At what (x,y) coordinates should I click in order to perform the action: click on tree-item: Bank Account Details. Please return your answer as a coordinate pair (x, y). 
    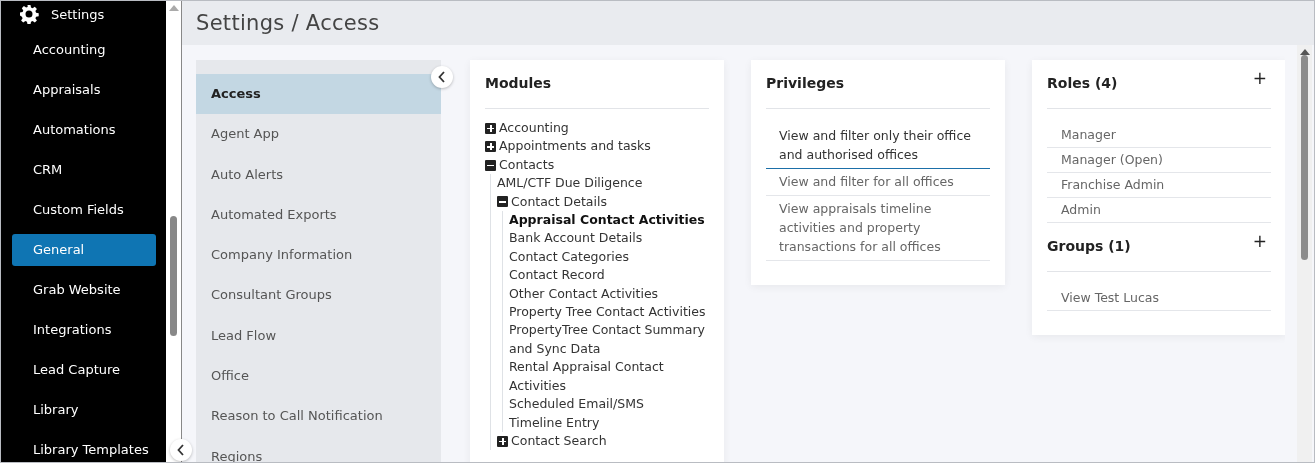
    Looking at the image, I should click on (609, 238).